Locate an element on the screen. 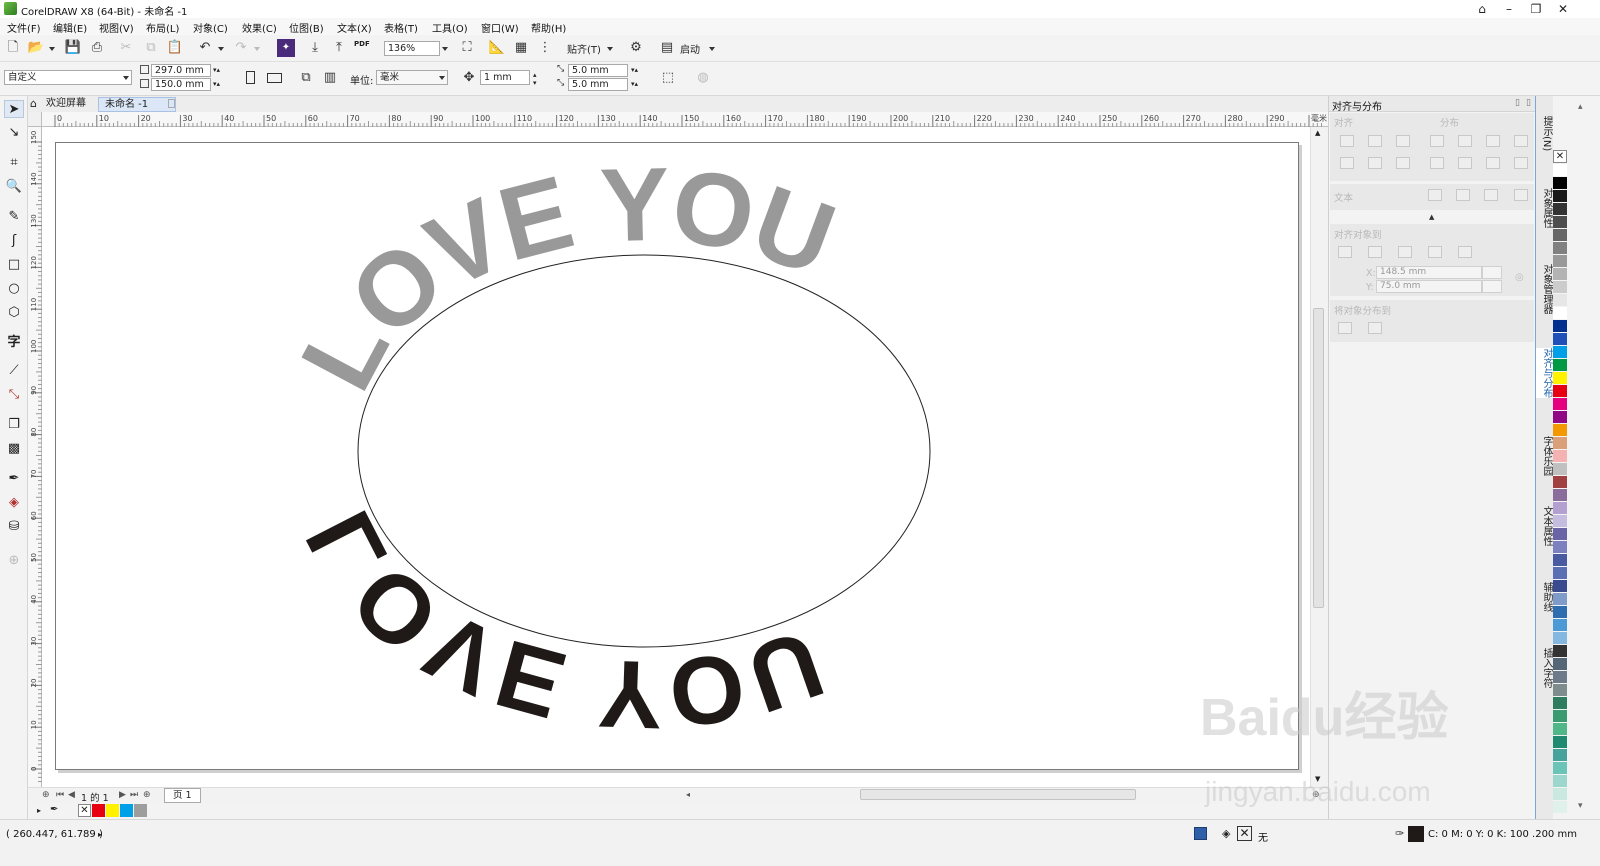 Image resolution: width=1600 pixels, height=866 pixels. close-button: ✕ is located at coordinates (1563, 9).